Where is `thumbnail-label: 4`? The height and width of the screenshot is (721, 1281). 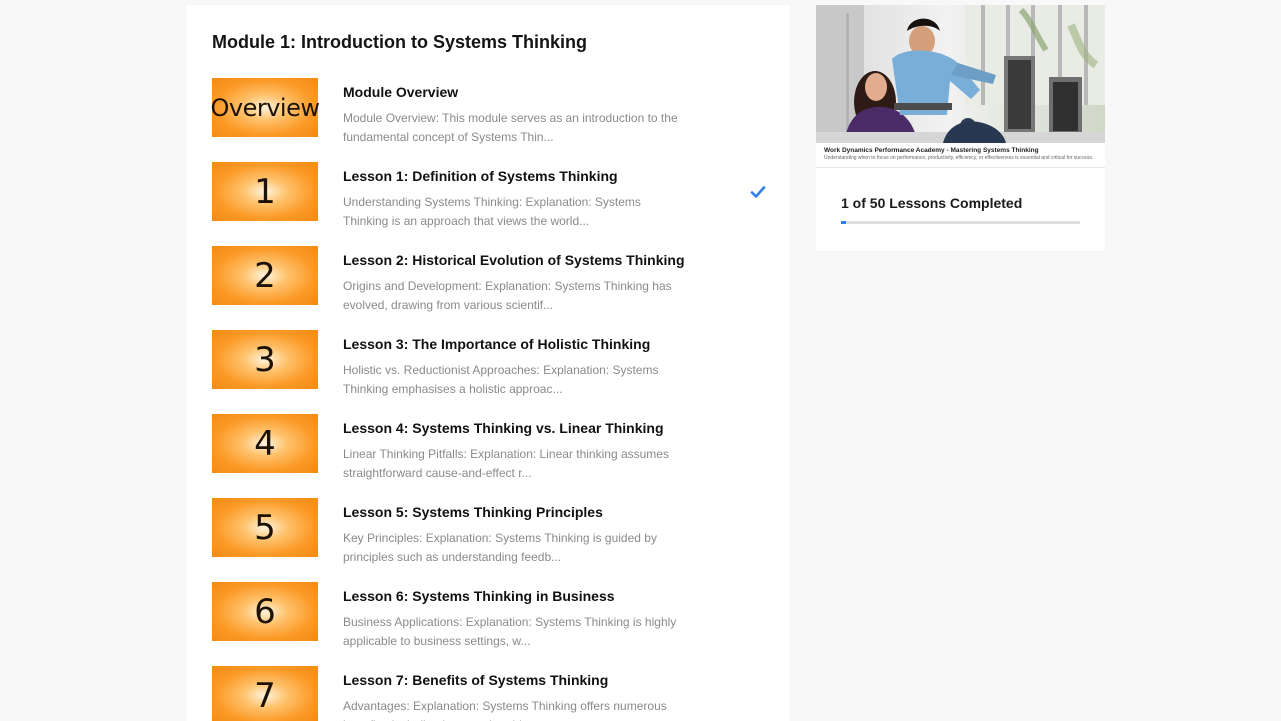 thumbnail-label: 4 is located at coordinates (265, 443).